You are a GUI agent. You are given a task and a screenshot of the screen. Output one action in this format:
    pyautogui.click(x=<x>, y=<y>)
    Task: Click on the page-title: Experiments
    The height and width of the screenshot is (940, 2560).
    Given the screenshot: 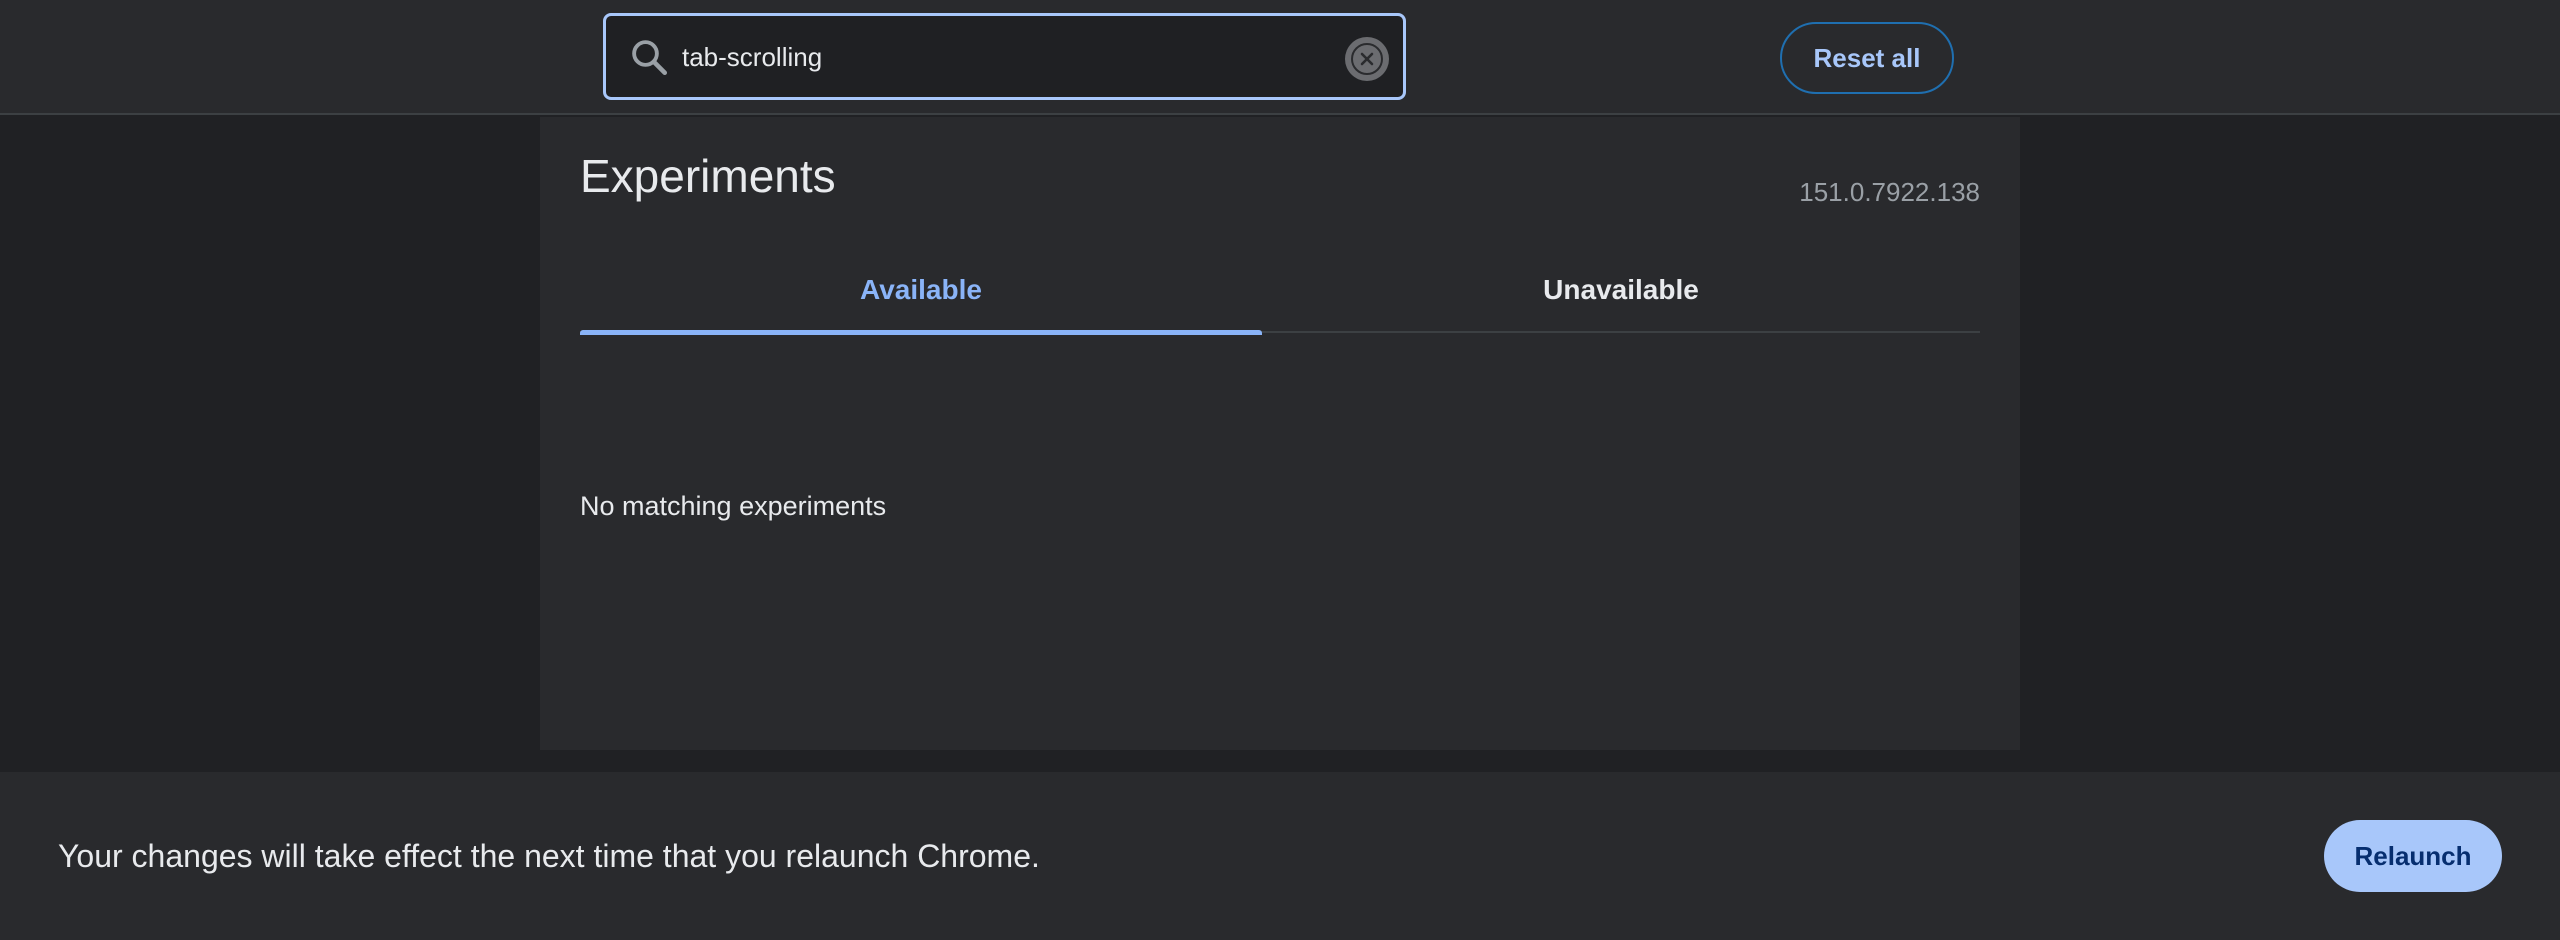 What is the action you would take?
    pyautogui.click(x=708, y=176)
    